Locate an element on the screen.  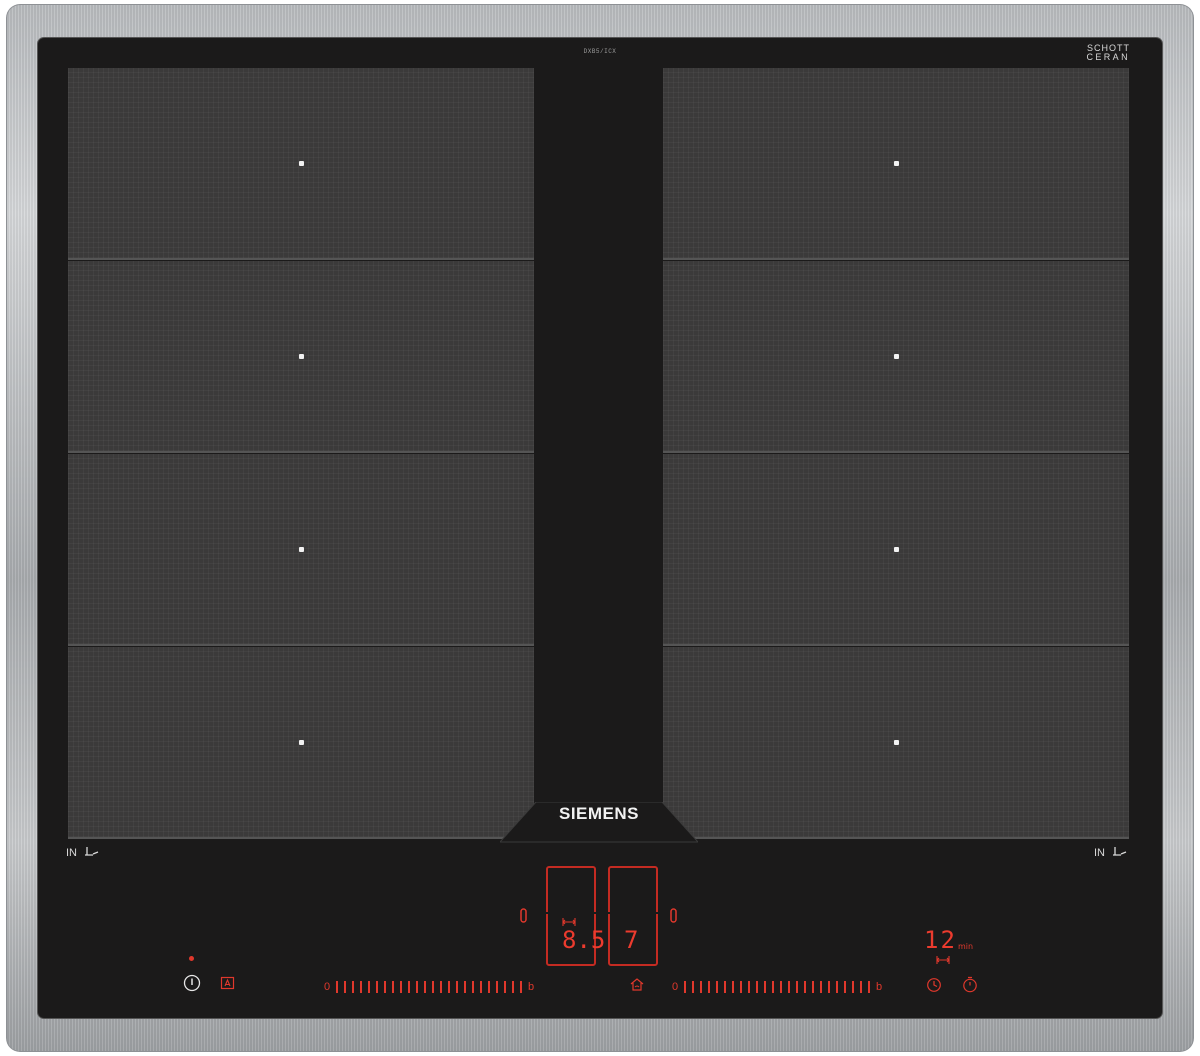
timer-clock-icon is located at coordinates (934, 985).